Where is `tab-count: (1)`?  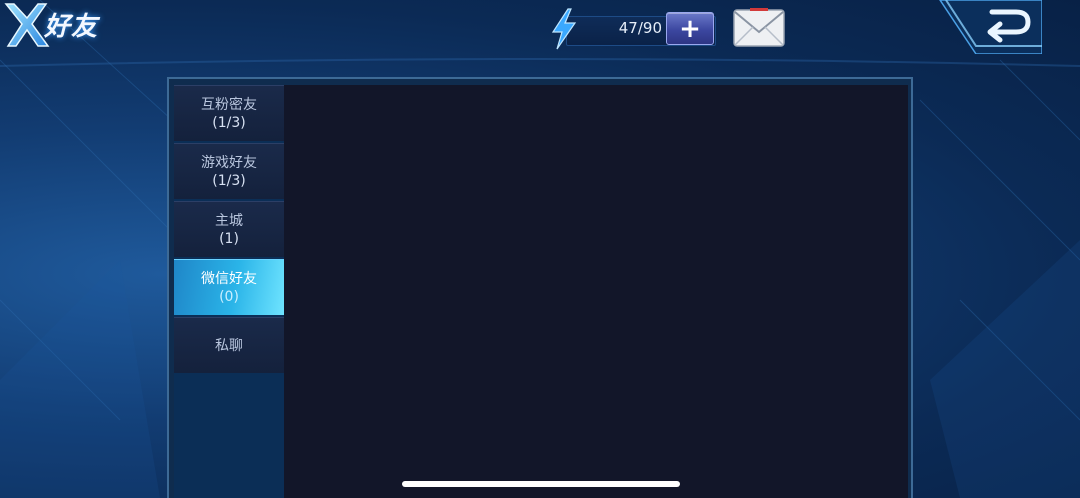
tab-count: (1) is located at coordinates (229, 238).